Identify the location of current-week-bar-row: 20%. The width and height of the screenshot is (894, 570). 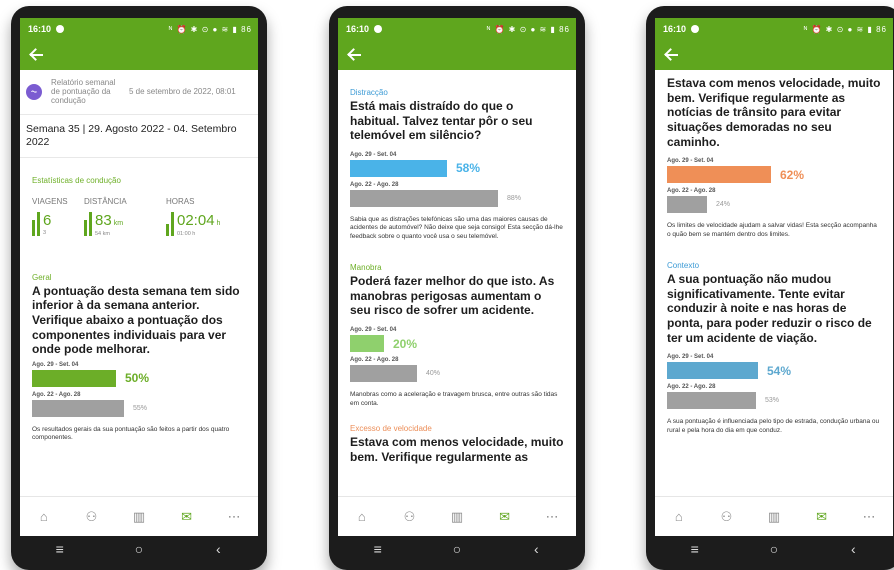
(457, 344).